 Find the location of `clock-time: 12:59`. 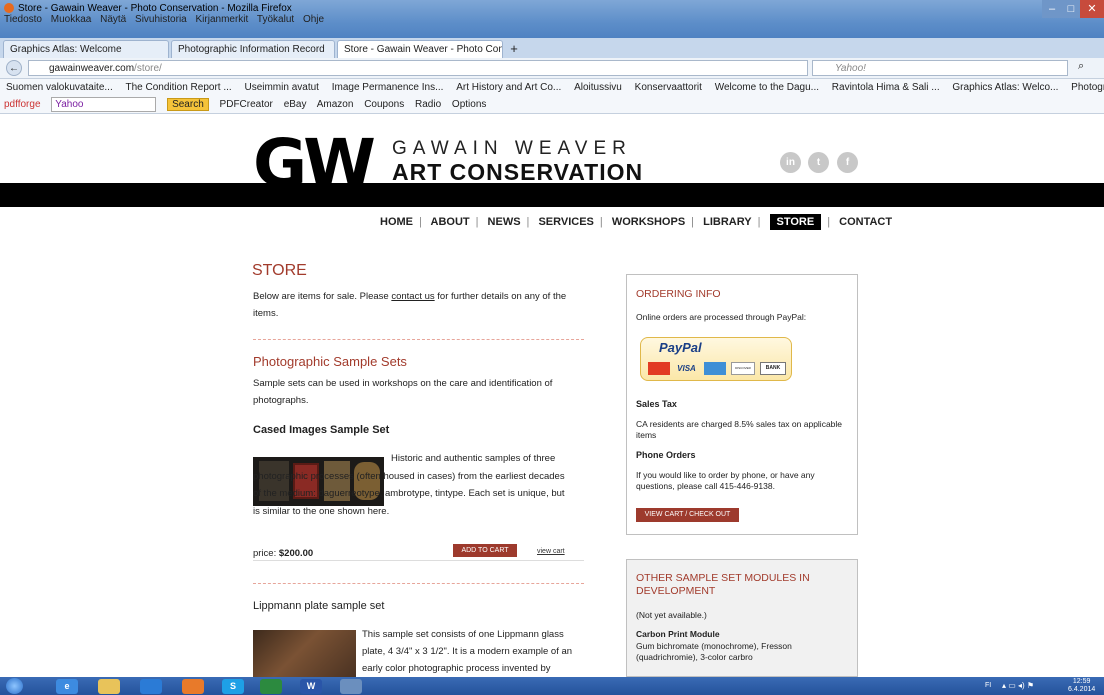

clock-time: 12:59 is located at coordinates (1081, 681).